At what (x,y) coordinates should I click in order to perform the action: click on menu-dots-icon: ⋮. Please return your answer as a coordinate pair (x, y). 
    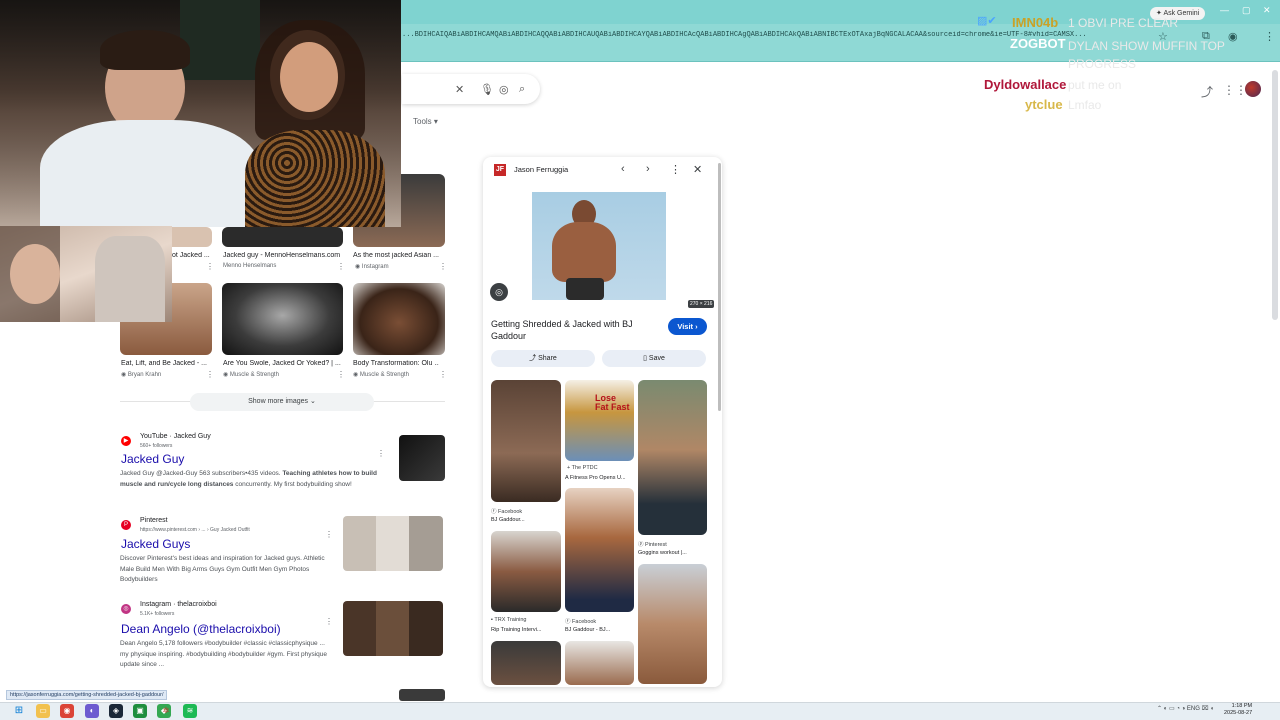
    Looking at the image, I should click on (1269, 36).